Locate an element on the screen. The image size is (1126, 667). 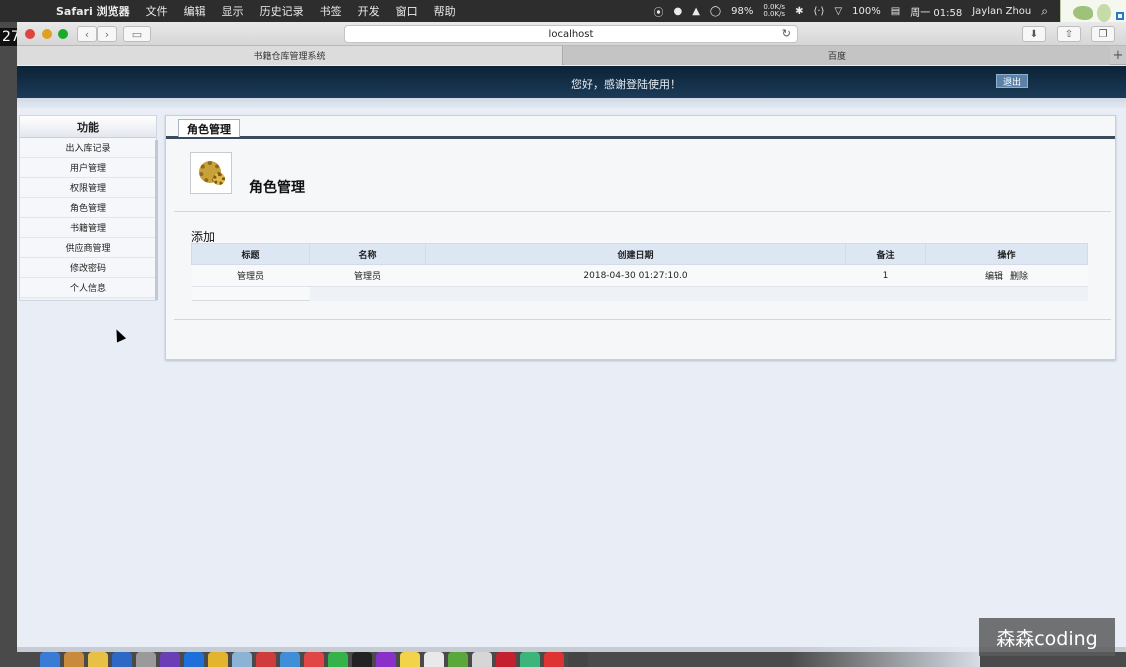
menu-view: 显示 is located at coordinates (233, 11).